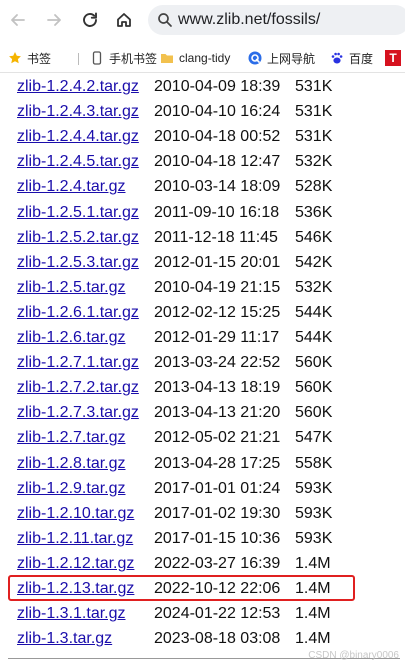 The image size is (405, 668). Describe the element at coordinates (202, 563) in the screenshot. I see `file-row: zlib-1.2.12.tar.gz 2022-03-27 16:39 1.4M` at that location.